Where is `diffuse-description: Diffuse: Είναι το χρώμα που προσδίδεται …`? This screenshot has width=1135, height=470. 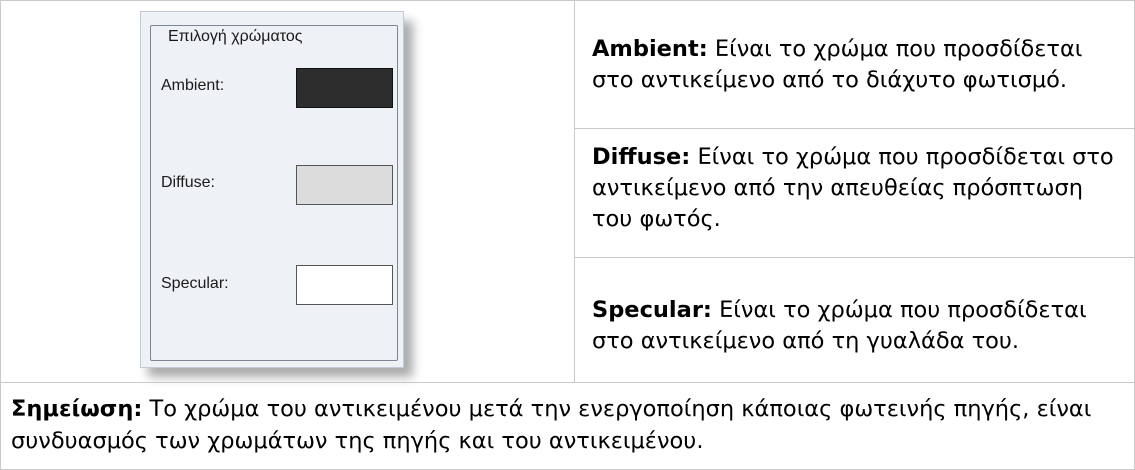 diffuse-description: Diffuse: Είναι το χρώμα που προσδίδεται … is located at coordinates (854, 194).